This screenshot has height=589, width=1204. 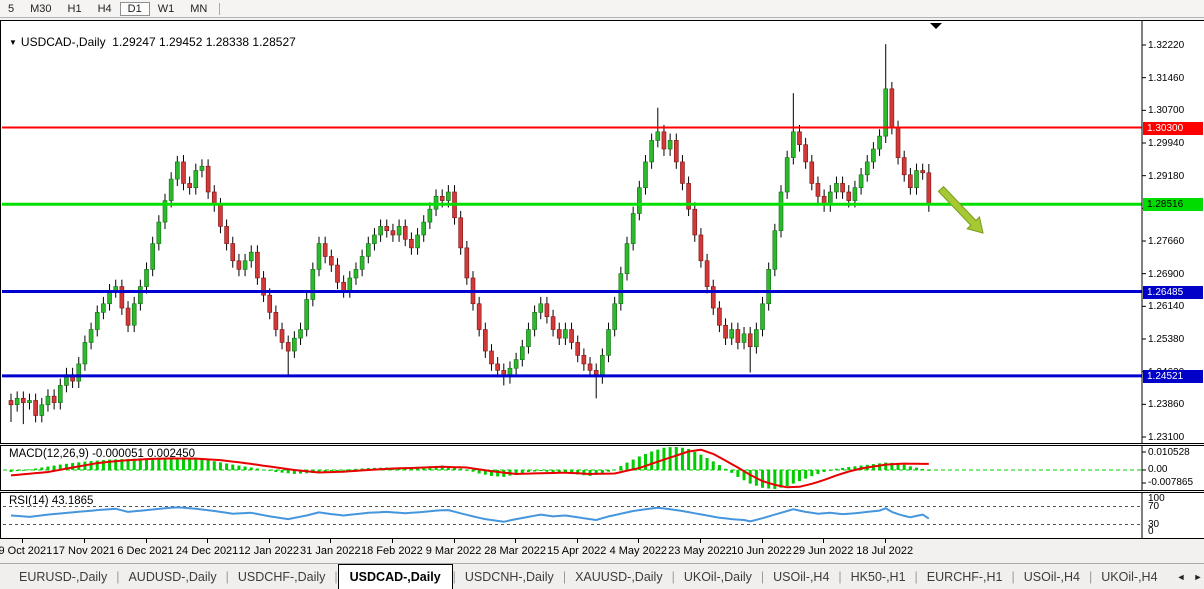 What do you see at coordinates (823, 551) in the screenshot?
I see `date-label: 29 Jun 2022` at bounding box center [823, 551].